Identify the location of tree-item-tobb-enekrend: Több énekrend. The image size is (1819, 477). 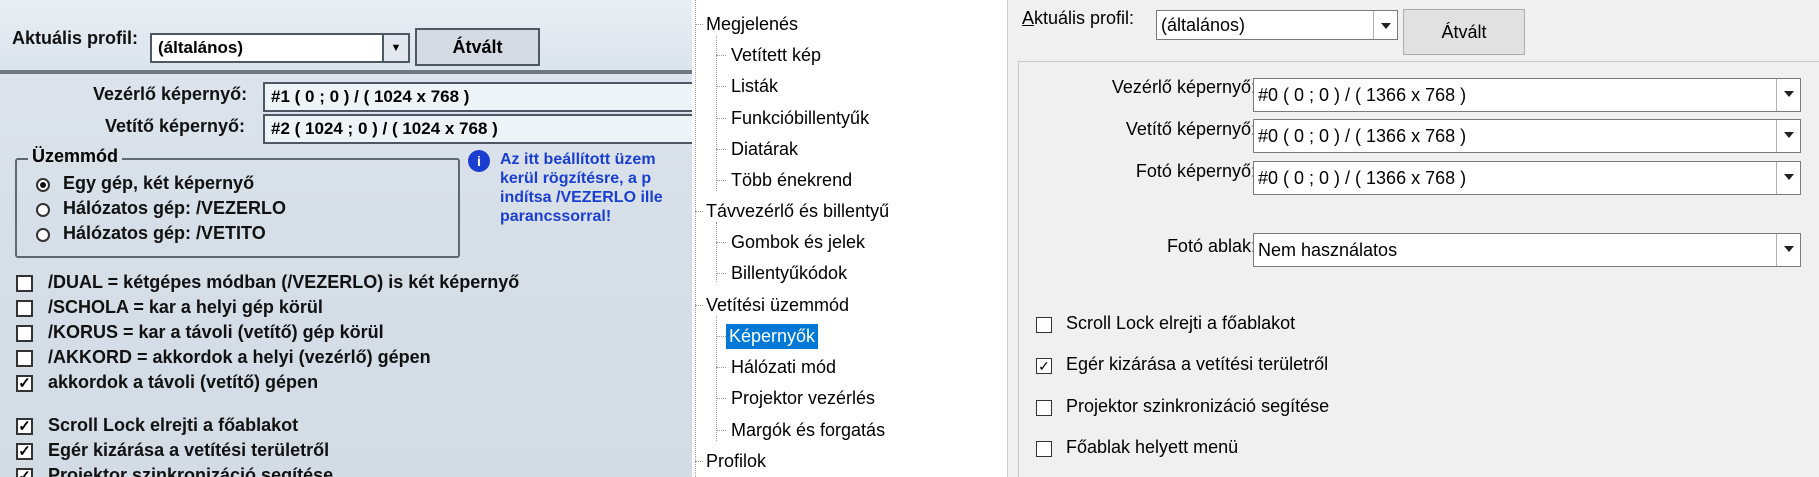
(791, 180).